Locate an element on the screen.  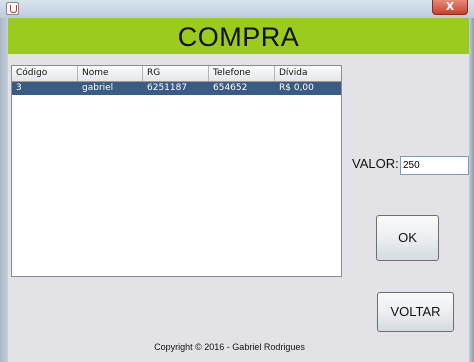
table-header: Código Nome RG Telefone Dívida is located at coordinates (176, 74).